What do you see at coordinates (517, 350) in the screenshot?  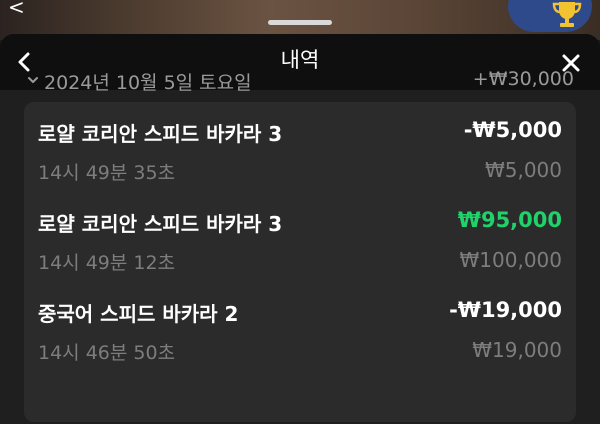 I see `stake-amount: ₩19,000` at bounding box center [517, 350].